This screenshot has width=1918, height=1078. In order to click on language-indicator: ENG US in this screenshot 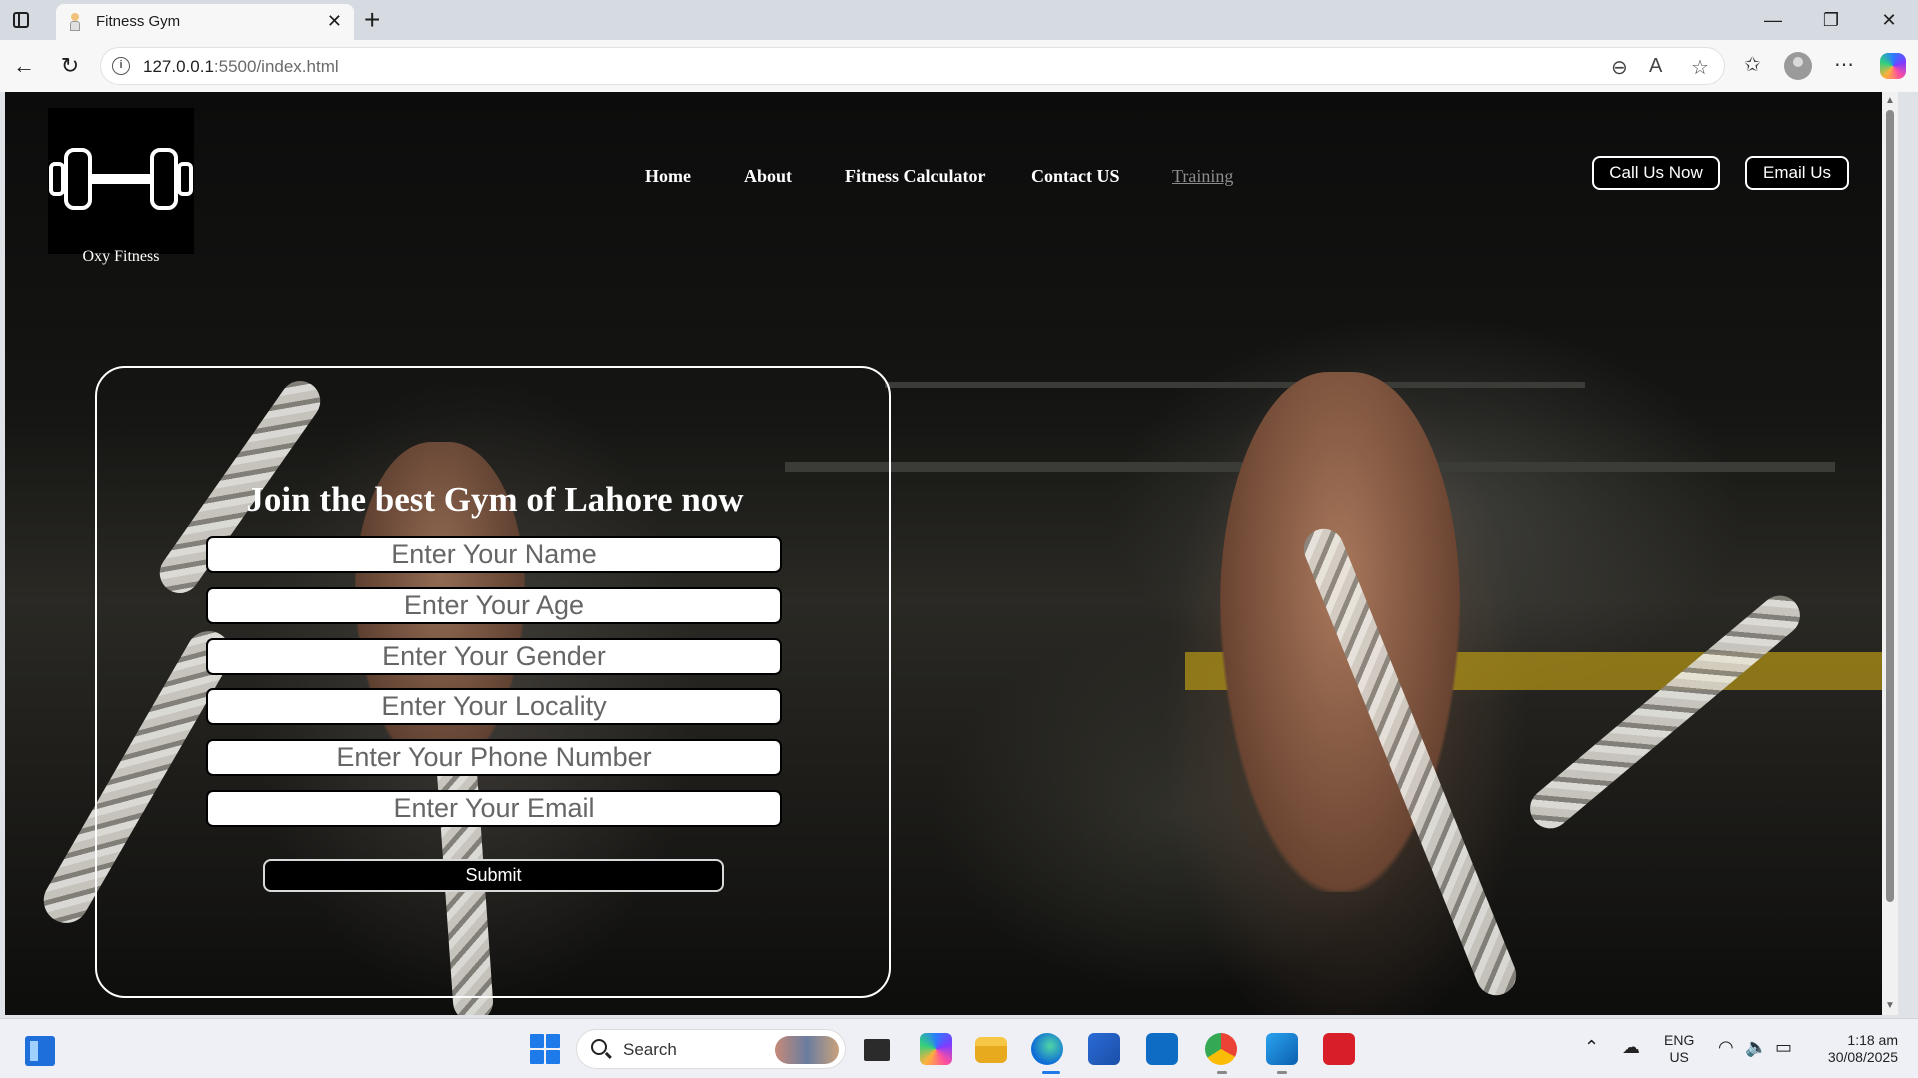, I will do `click(1679, 1049)`.